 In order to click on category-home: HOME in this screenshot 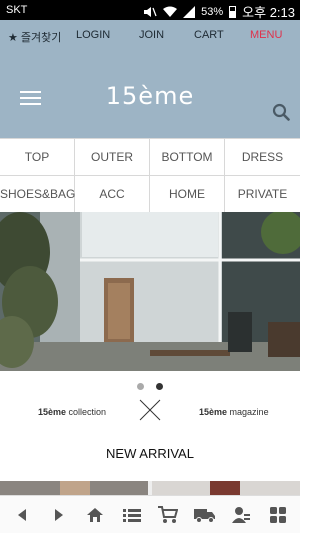, I will do `click(187, 194)`.